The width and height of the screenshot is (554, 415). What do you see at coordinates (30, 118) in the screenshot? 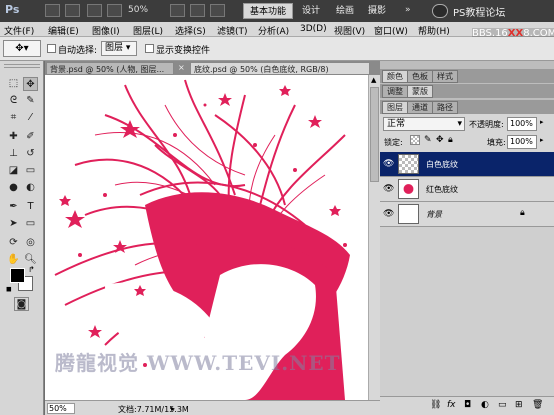
I see `eyedropper-tool-icon: ⁄` at bounding box center [30, 118].